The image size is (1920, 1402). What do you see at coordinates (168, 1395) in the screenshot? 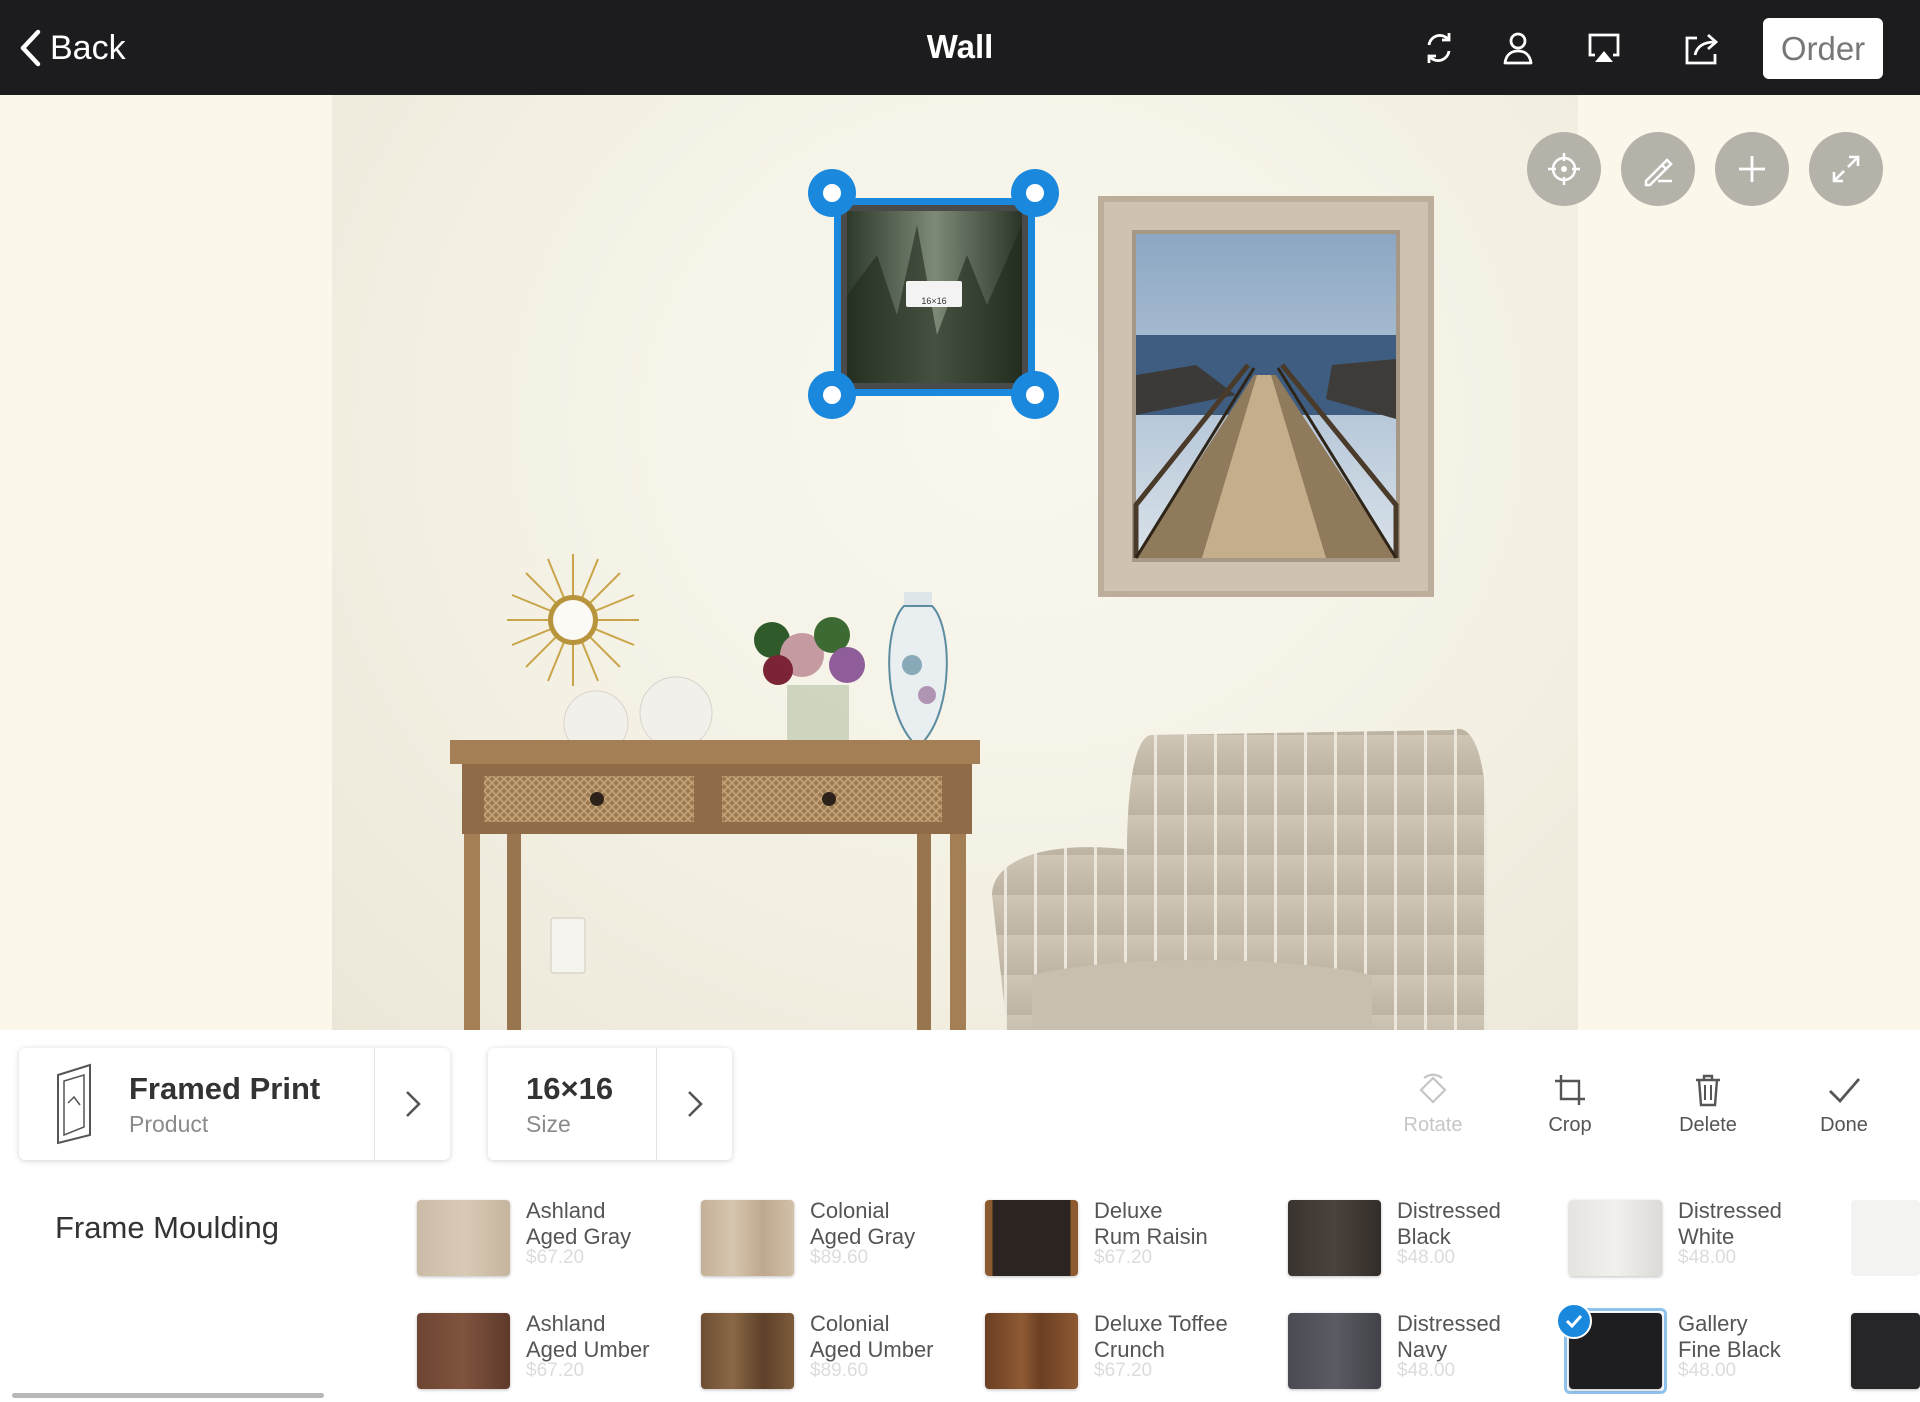
I see `horizontal-scrollbar` at bounding box center [168, 1395].